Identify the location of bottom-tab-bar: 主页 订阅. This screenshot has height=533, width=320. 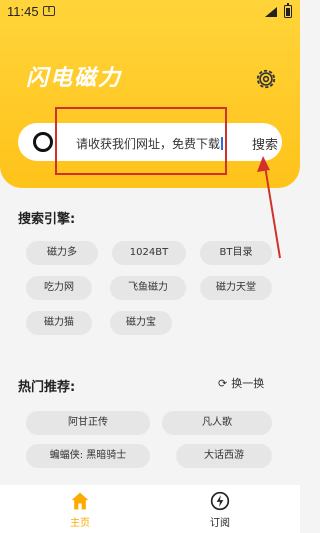
(150, 509).